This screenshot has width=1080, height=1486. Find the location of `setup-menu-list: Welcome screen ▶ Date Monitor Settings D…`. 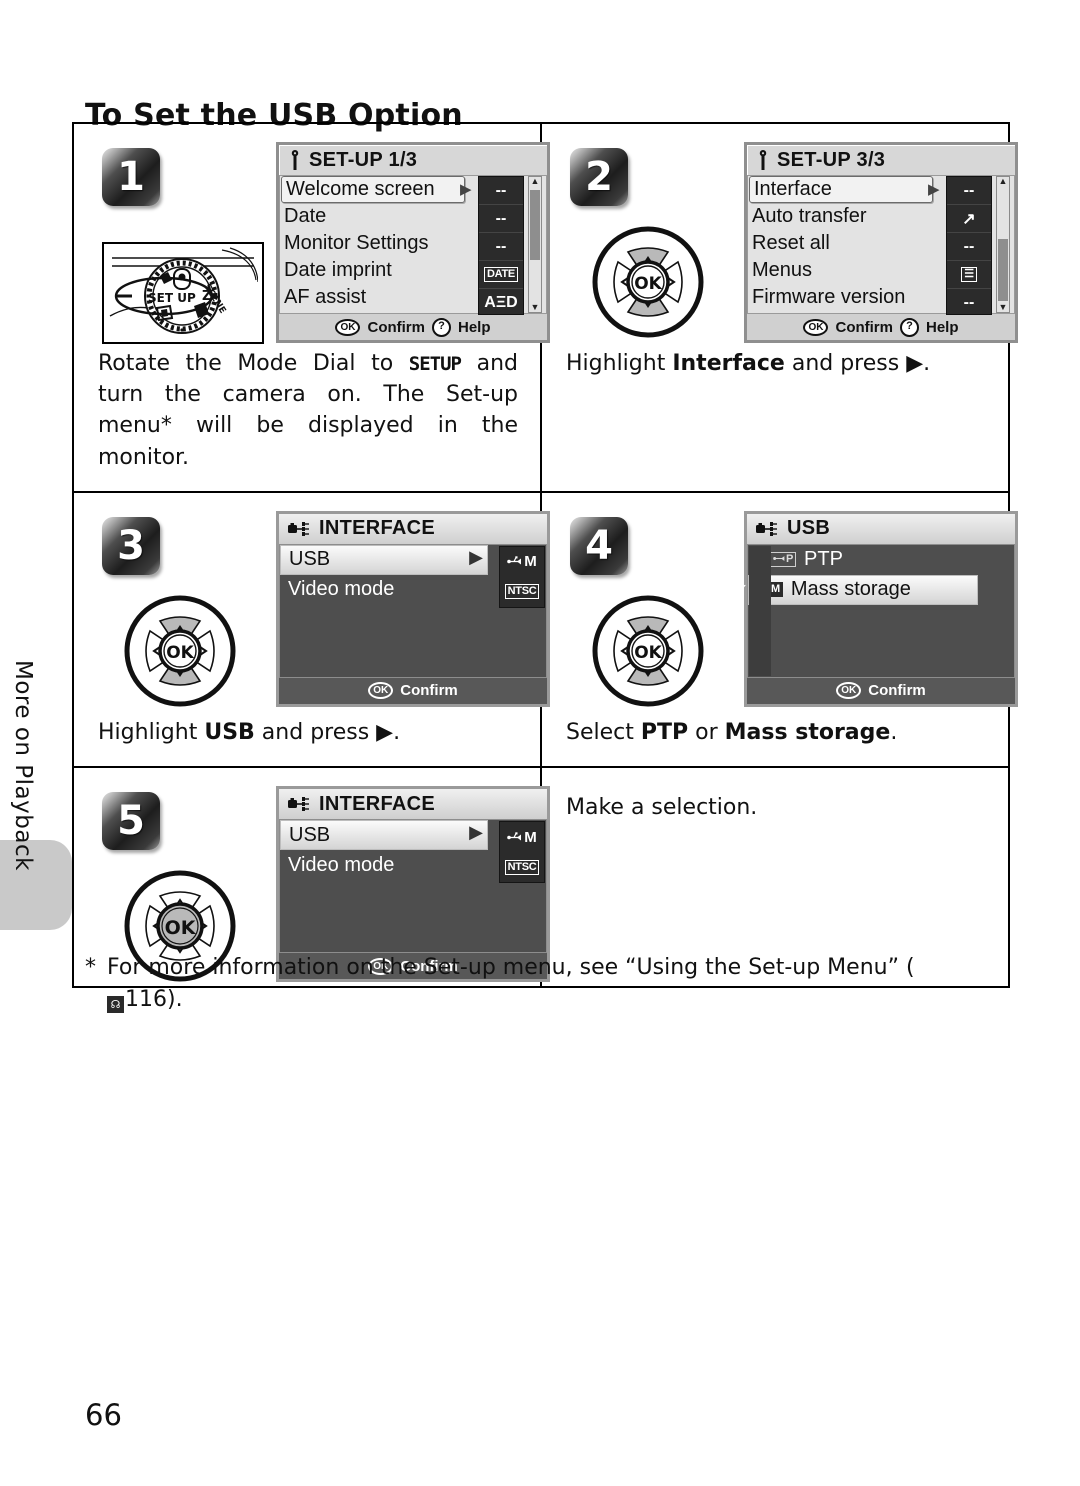

setup-menu-list: Welcome screen ▶ Date Monitor Settings D… is located at coordinates (413, 245).